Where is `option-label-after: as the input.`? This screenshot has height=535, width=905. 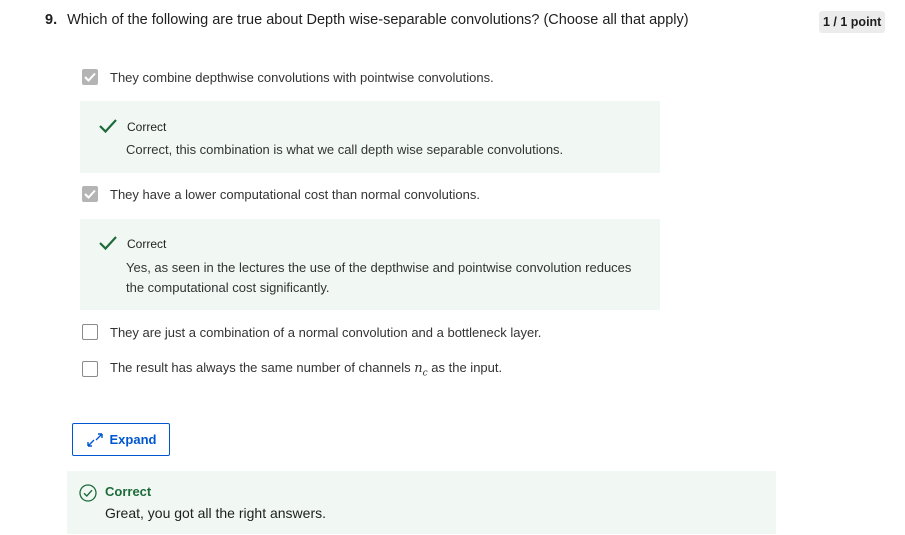
option-label-after: as the input. is located at coordinates (467, 367).